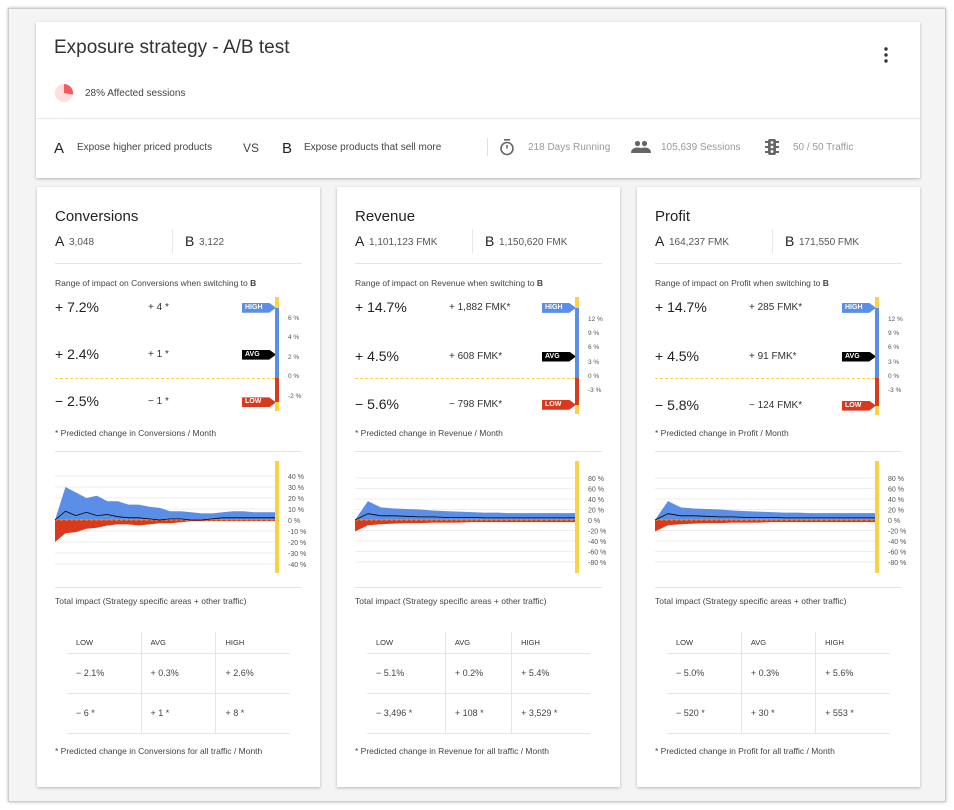 The width and height of the screenshot is (954, 810). What do you see at coordinates (779, 673) in the screenshot?
I see `table-cell: + 0.3%` at bounding box center [779, 673].